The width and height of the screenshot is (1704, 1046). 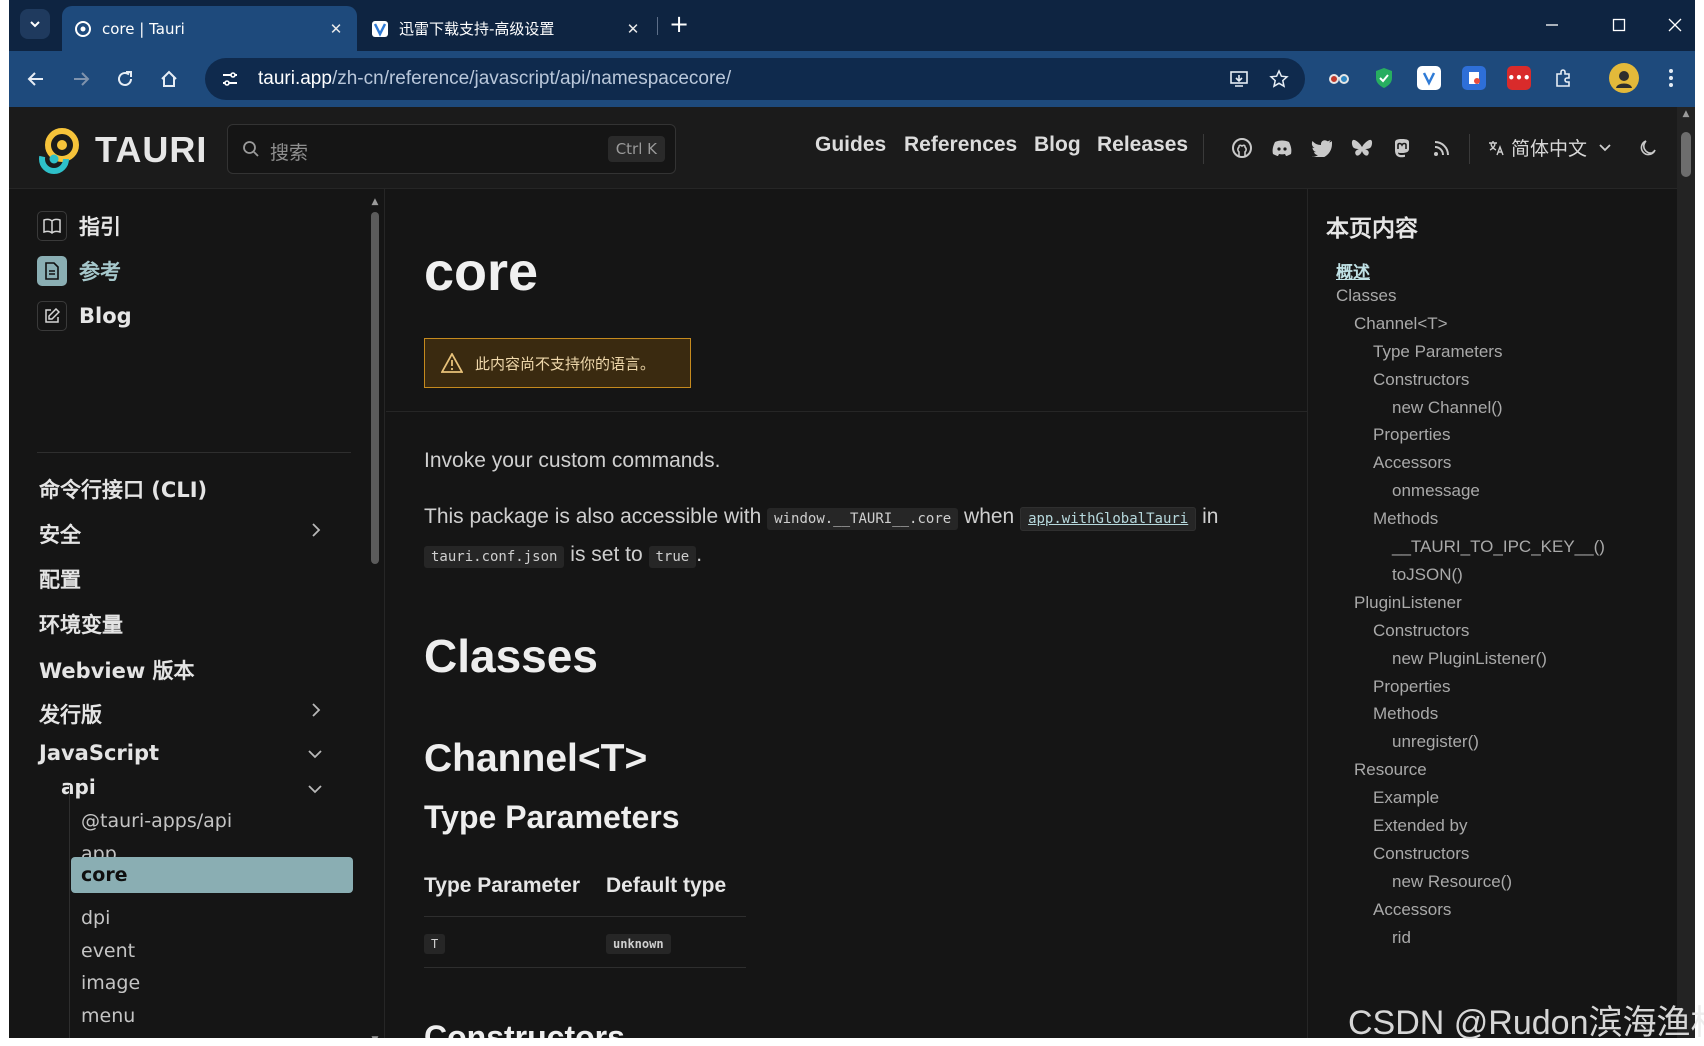 I want to click on maximize-icon, so click(x=1619, y=25).